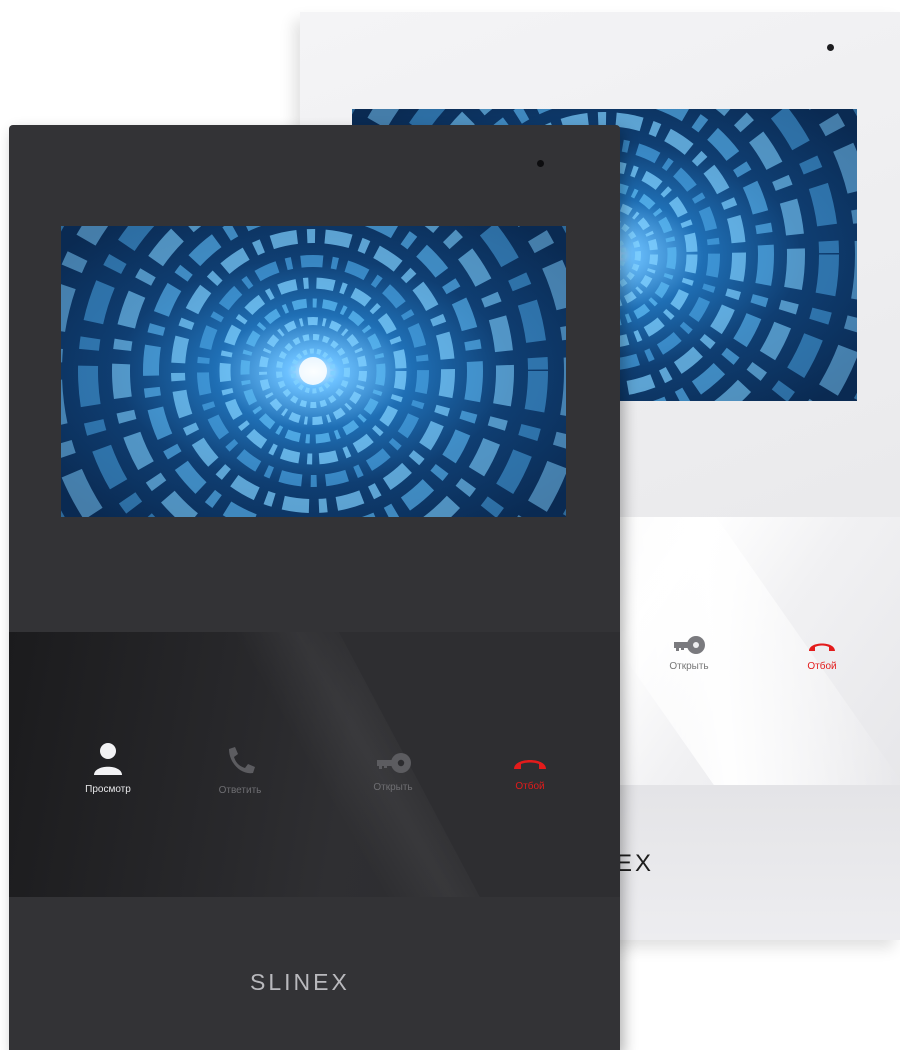 The height and width of the screenshot is (1050, 900). I want to click on brand-logo: EX, so click(635, 863).